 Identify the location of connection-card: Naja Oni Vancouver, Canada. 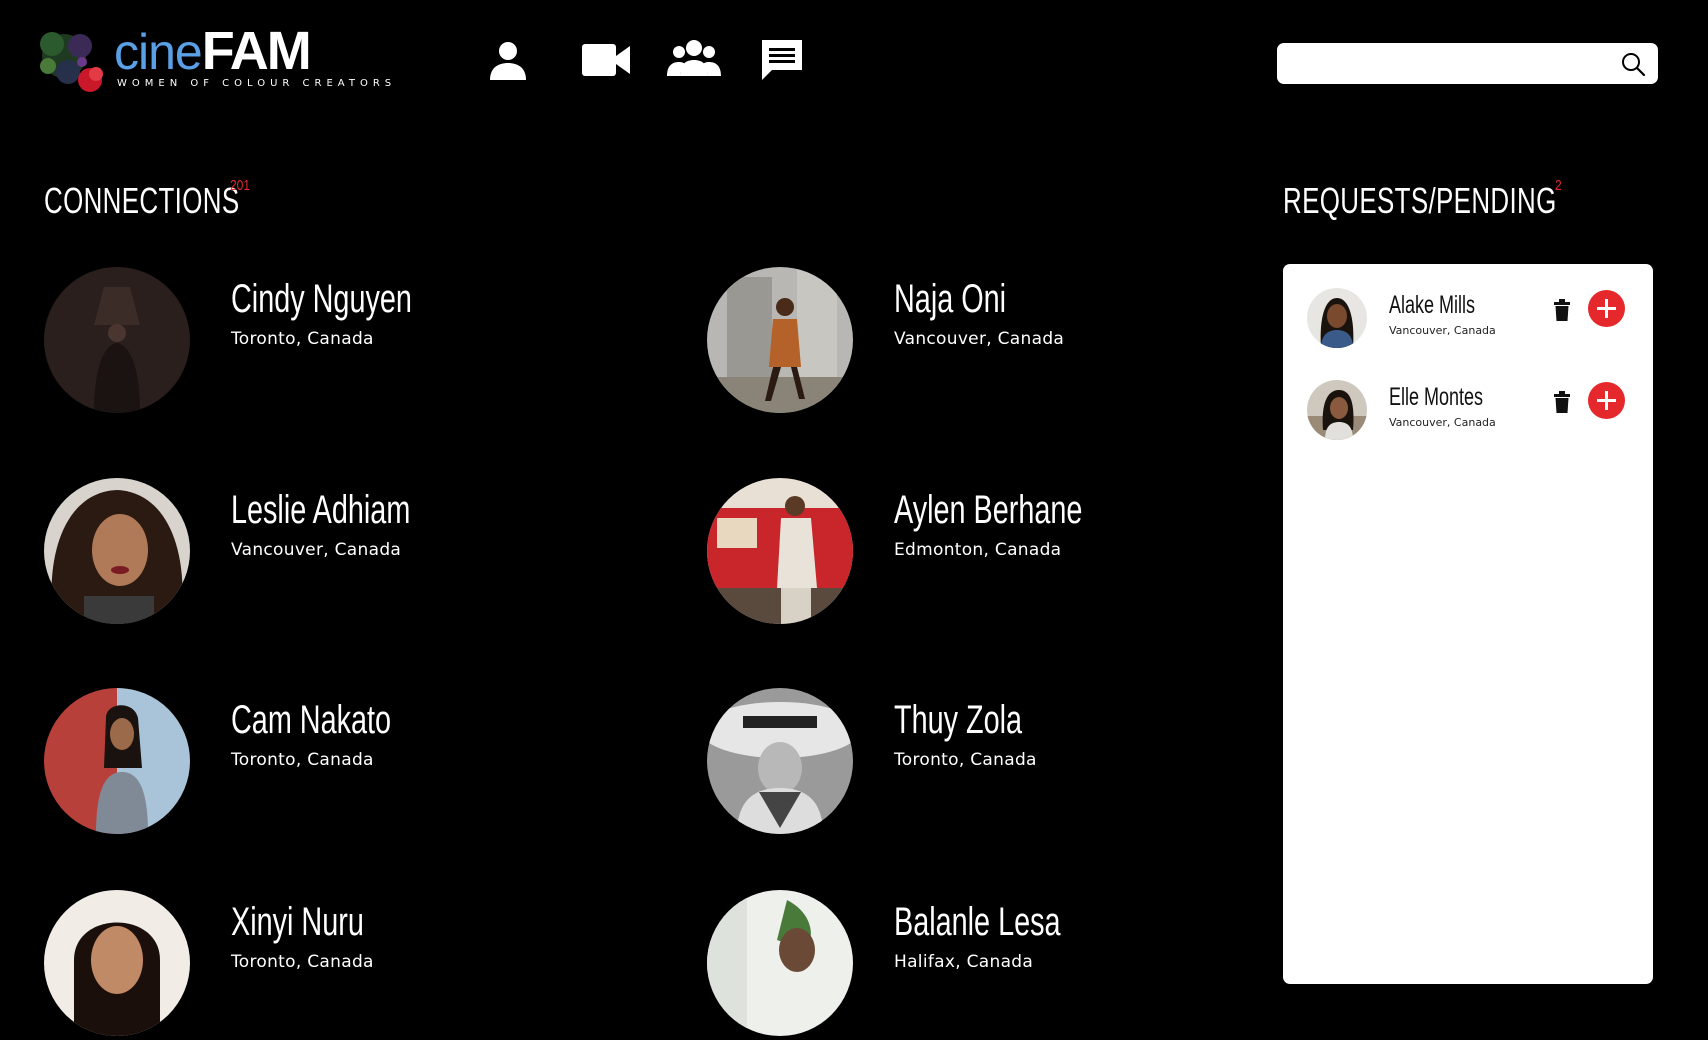
(1017, 342).